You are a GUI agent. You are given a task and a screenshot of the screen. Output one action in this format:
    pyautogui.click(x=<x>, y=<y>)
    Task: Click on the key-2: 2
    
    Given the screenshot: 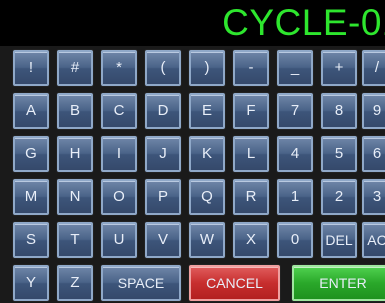 What is the action you would take?
    pyautogui.click(x=339, y=197)
    